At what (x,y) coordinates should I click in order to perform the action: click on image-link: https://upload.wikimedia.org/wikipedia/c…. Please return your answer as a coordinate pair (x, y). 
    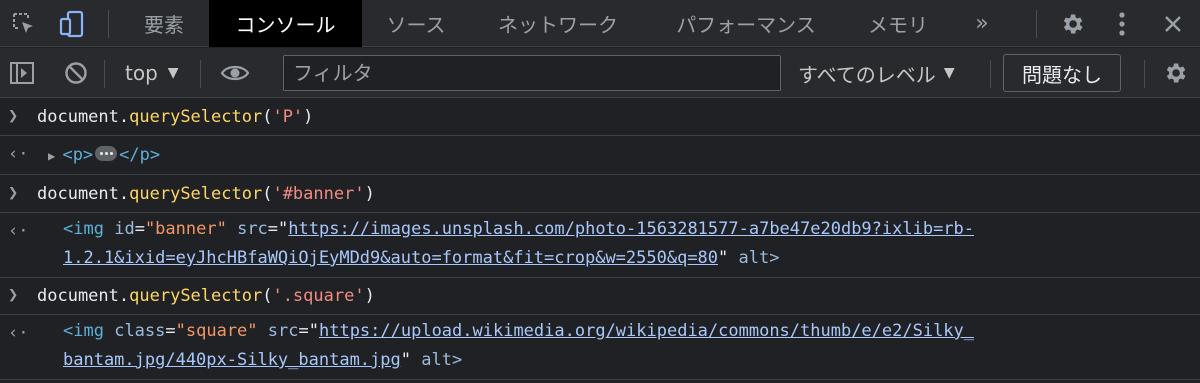
    Looking at the image, I should click on (646, 331).